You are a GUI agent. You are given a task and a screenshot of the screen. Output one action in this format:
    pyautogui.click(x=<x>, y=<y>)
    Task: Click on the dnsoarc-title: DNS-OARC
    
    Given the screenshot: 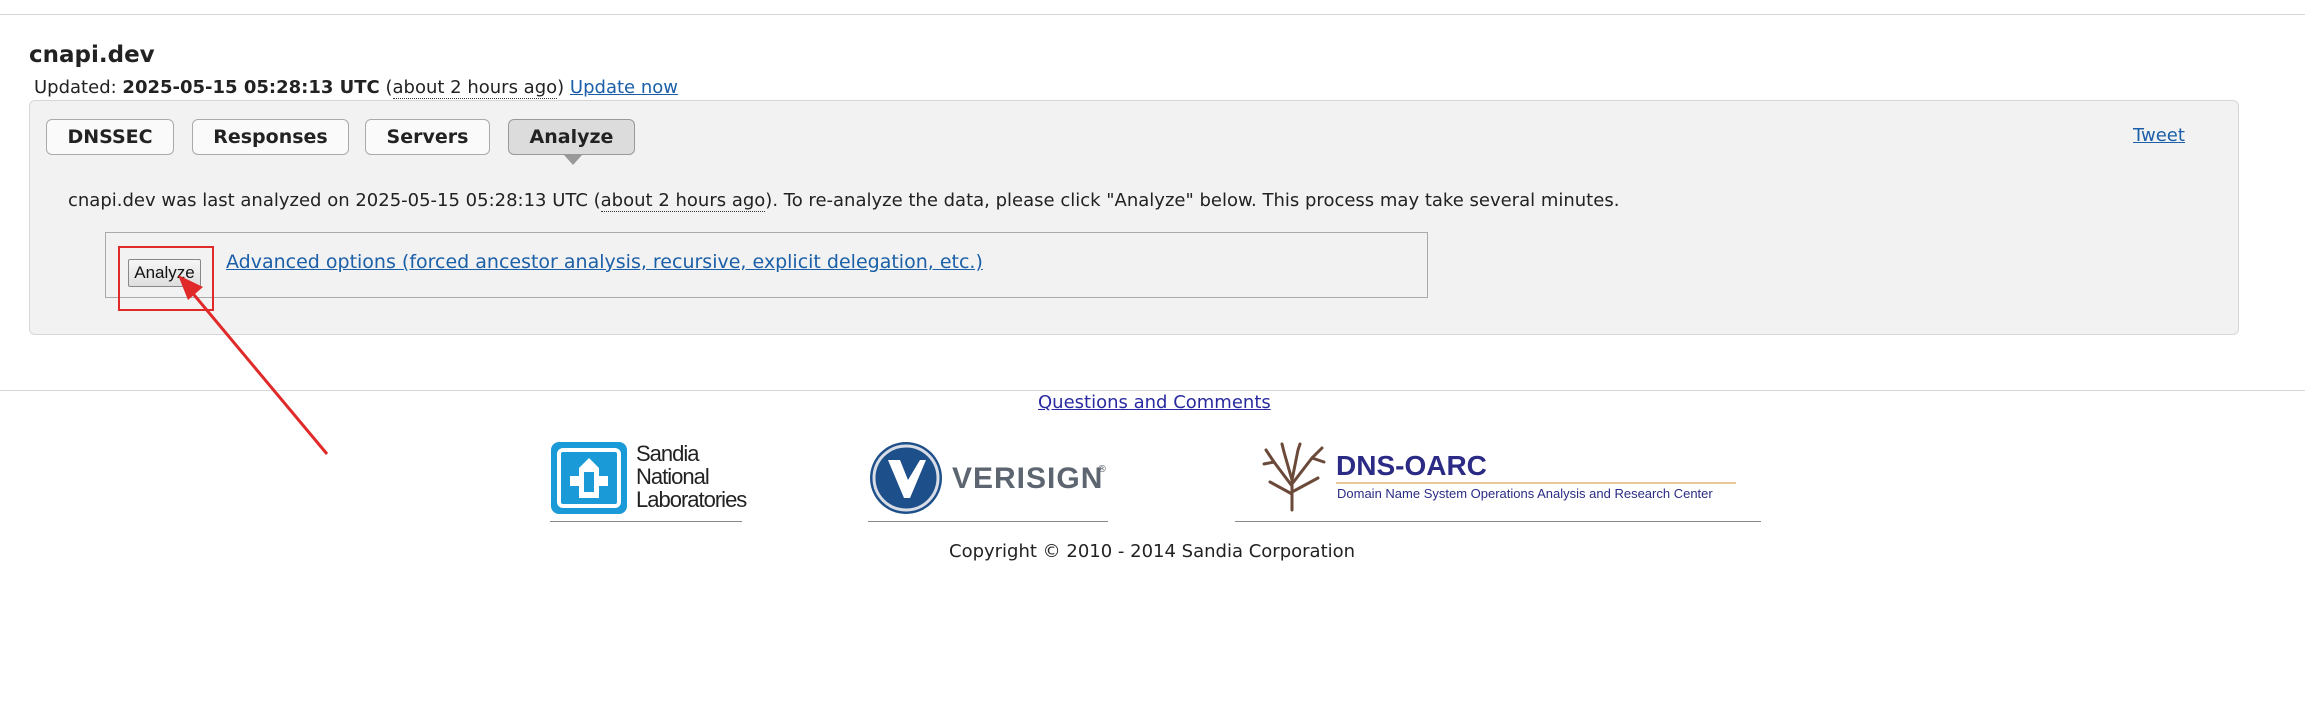 What is the action you would take?
    pyautogui.click(x=1411, y=465)
    